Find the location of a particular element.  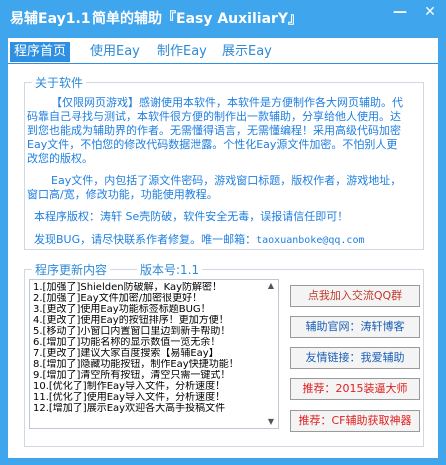

list-item: 2.[加强了]Eay文件加密/加密很更好！ is located at coordinates (155, 298).